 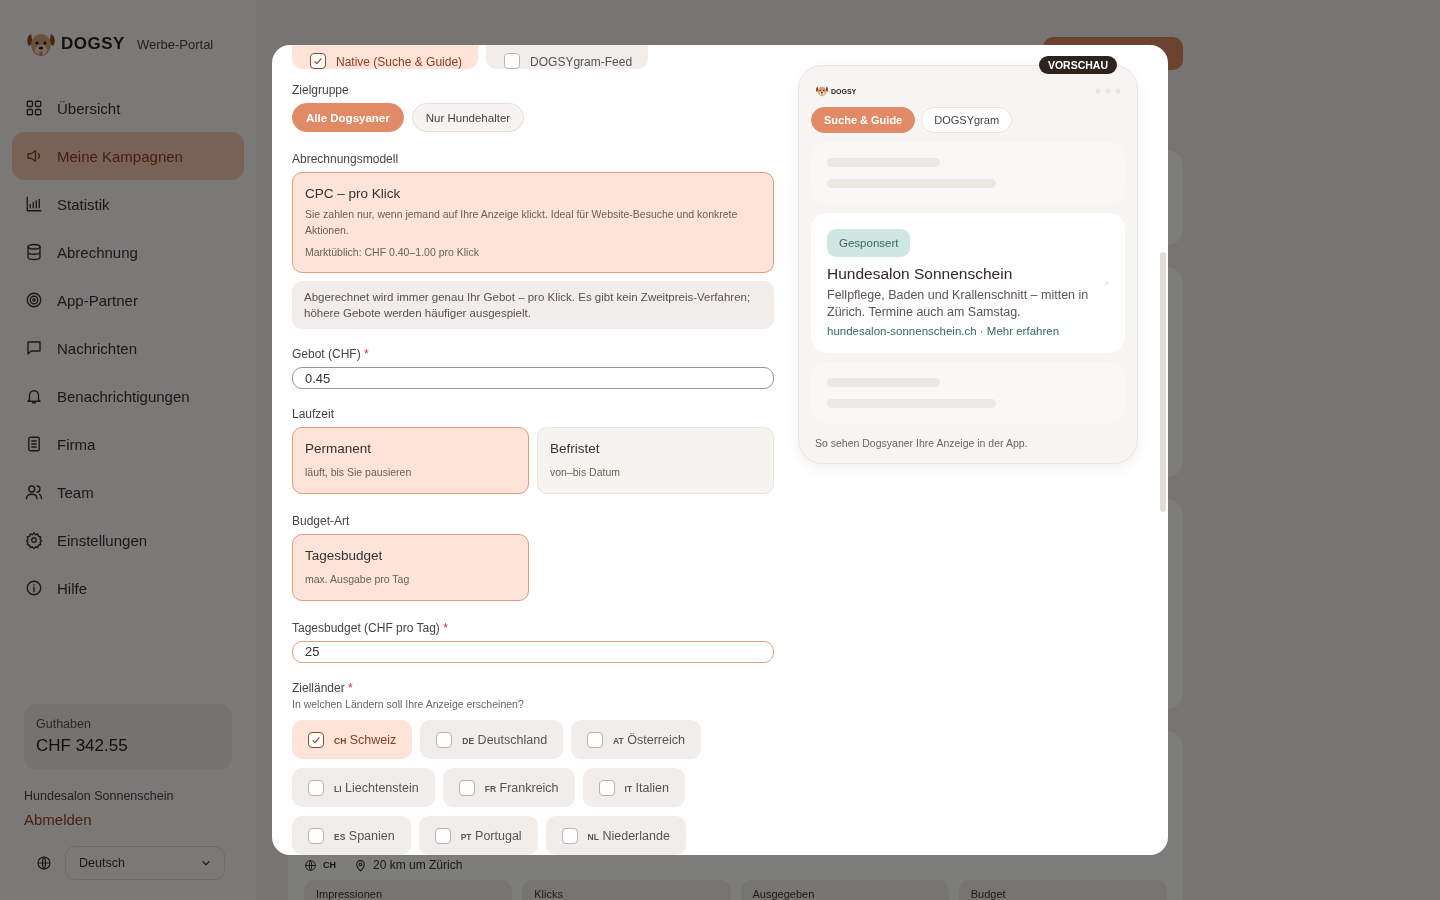 I want to click on field-label: Tagesbudget (CHF pro Tag) *, so click(x=370, y=627).